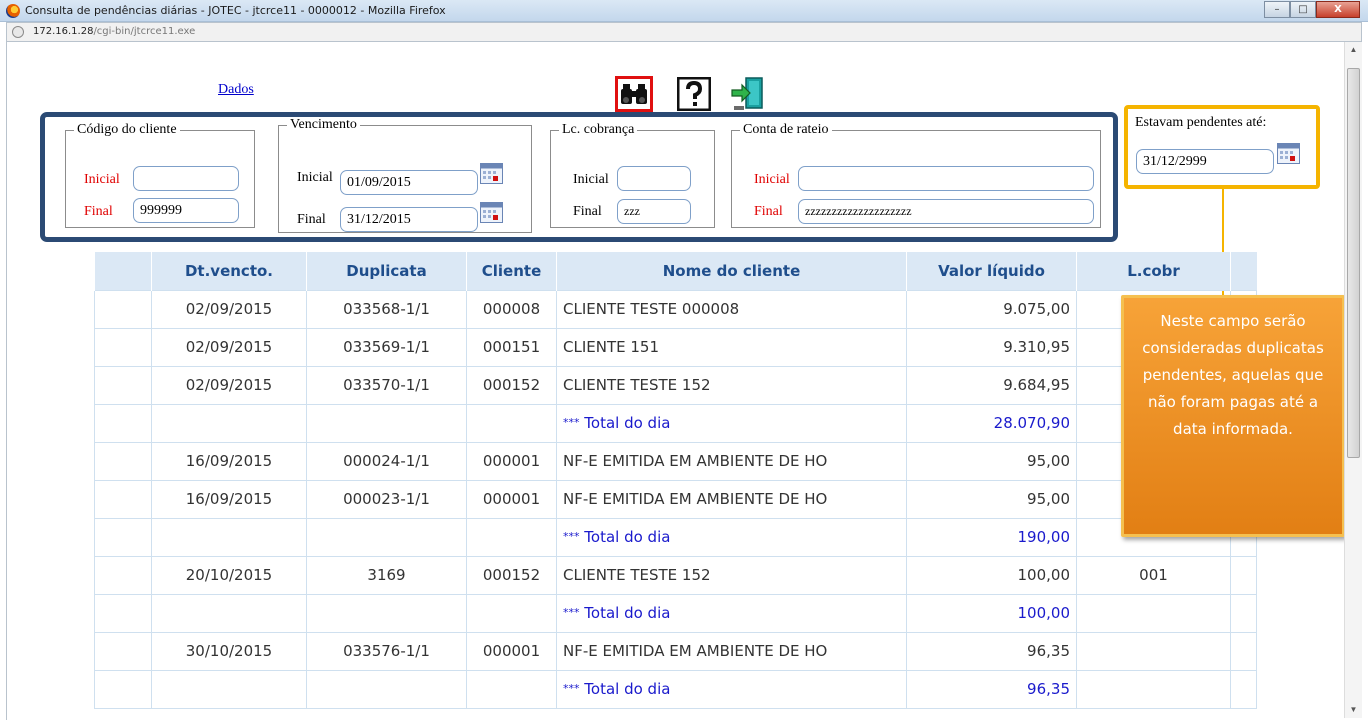 Image resolution: width=1368 pixels, height=720 pixels. I want to click on cell-cliente: 000008, so click(511, 309).